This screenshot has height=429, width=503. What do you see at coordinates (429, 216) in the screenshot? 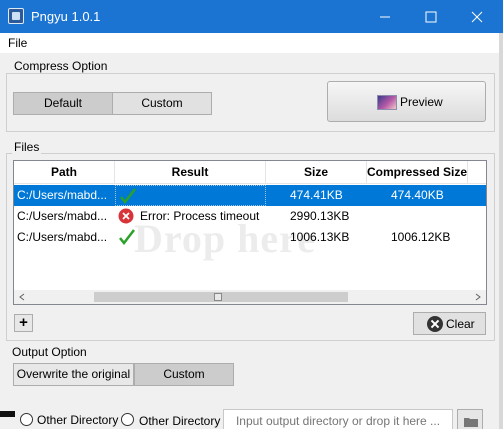
I see `cell-compressed` at bounding box center [429, 216].